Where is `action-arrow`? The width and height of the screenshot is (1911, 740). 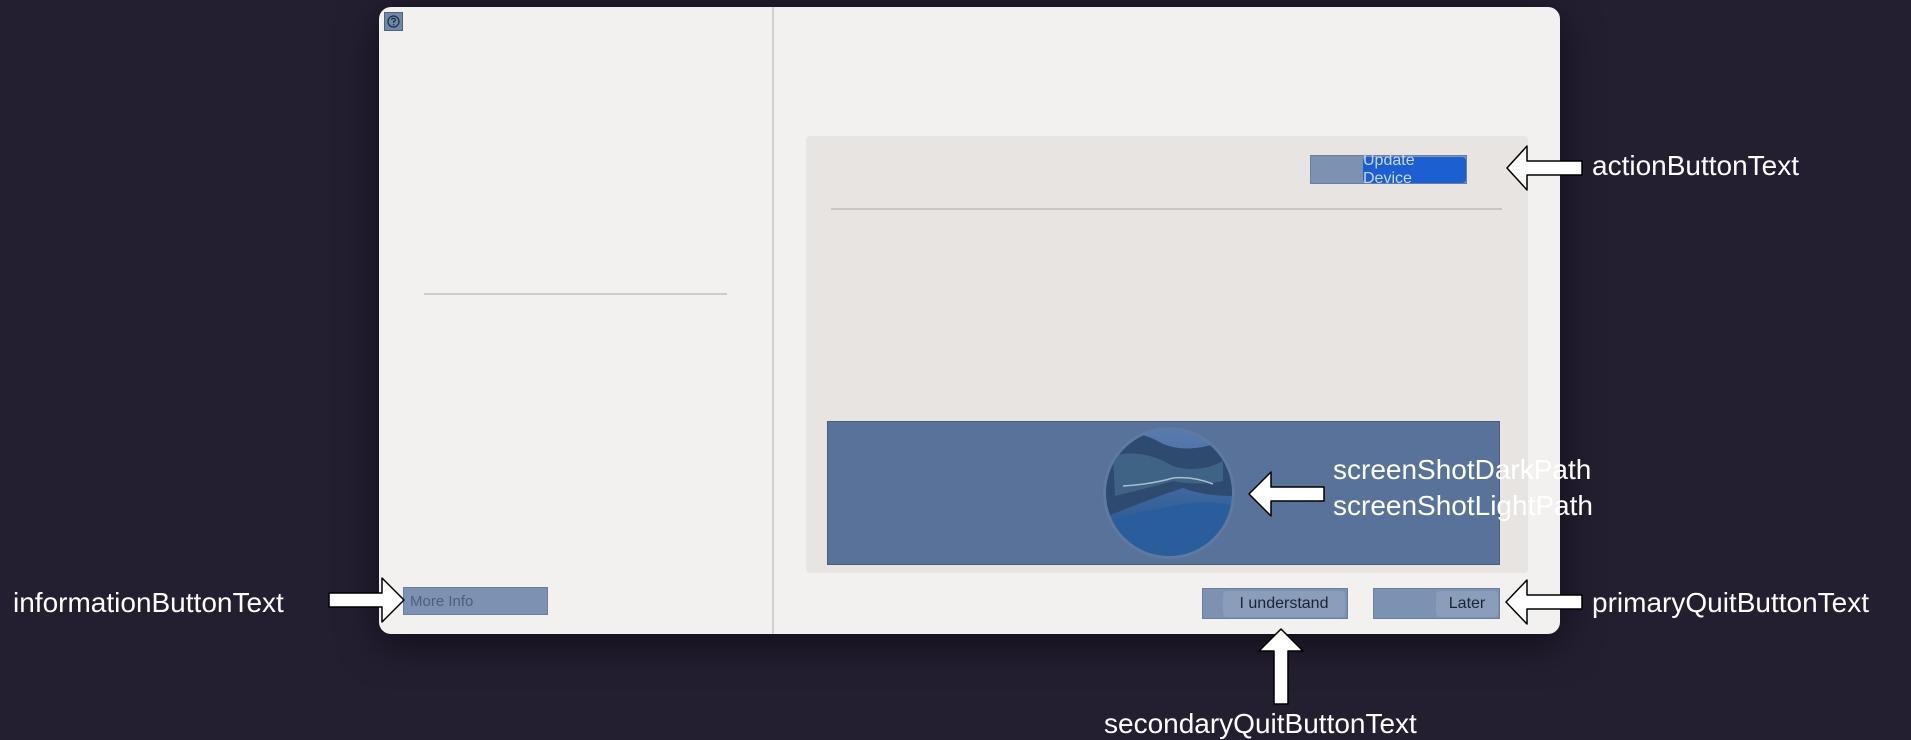
action-arrow is located at coordinates (1544, 168).